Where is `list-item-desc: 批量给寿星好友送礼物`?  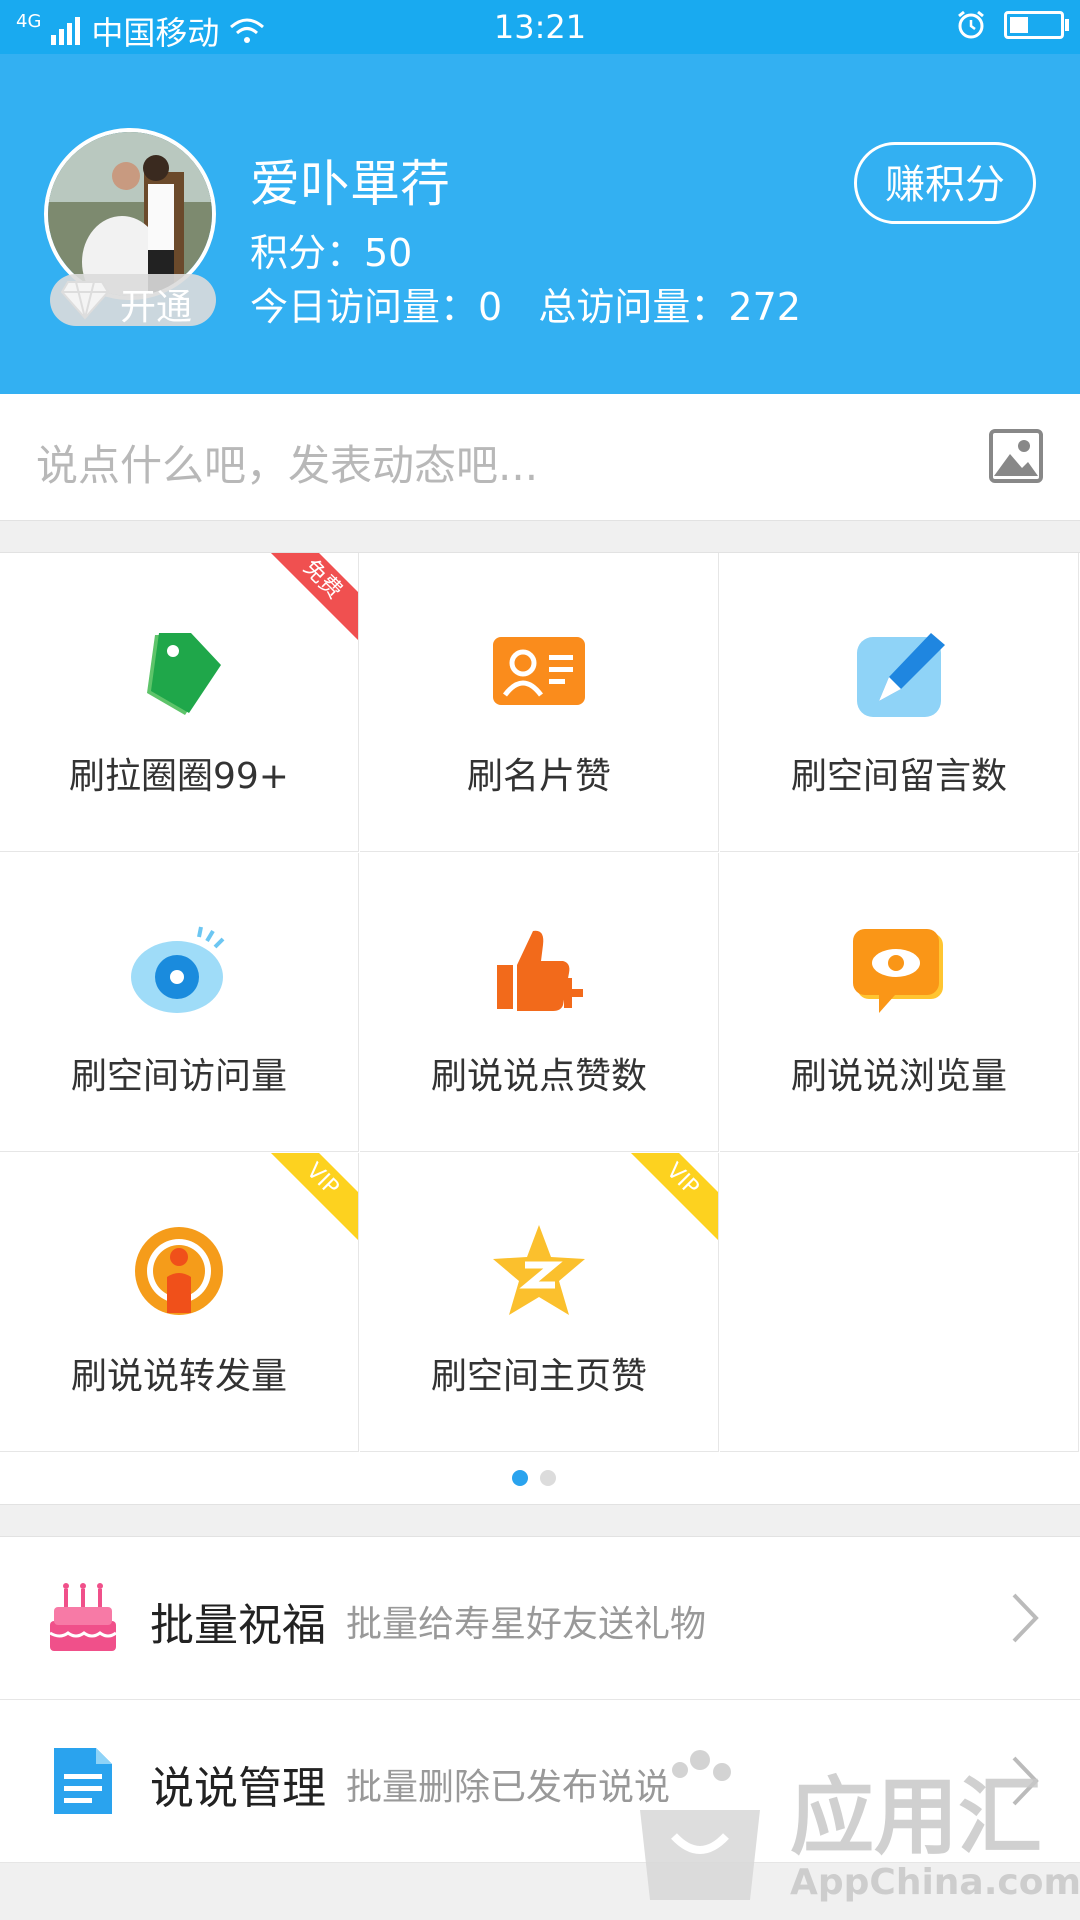 list-item-desc: 批量给寿星好友送礼物 is located at coordinates (526, 1624).